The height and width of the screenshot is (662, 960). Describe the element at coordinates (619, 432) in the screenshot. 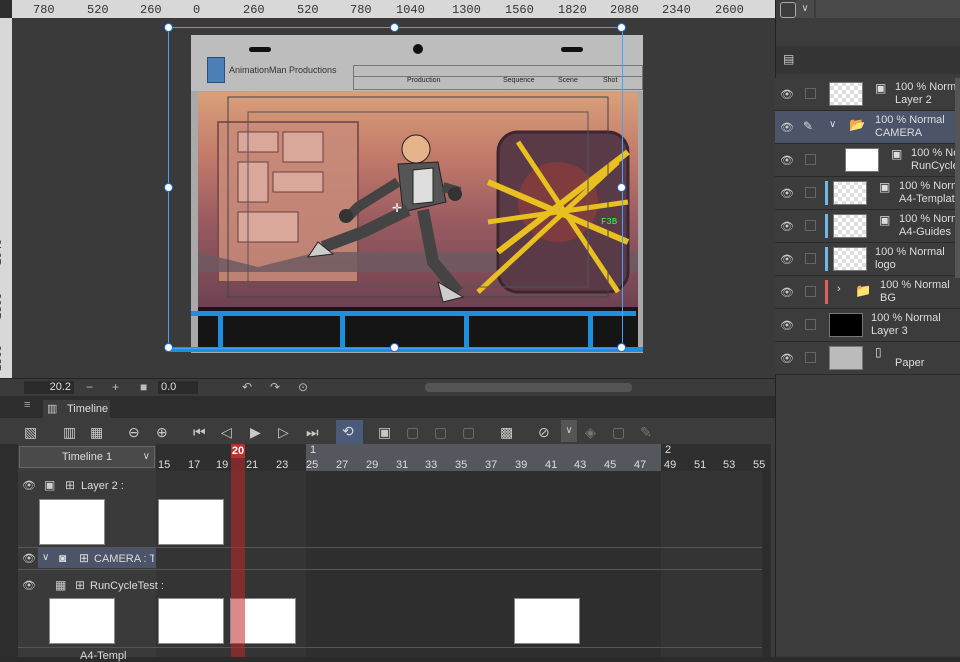

I see `copy-key-icon: ▢` at that location.